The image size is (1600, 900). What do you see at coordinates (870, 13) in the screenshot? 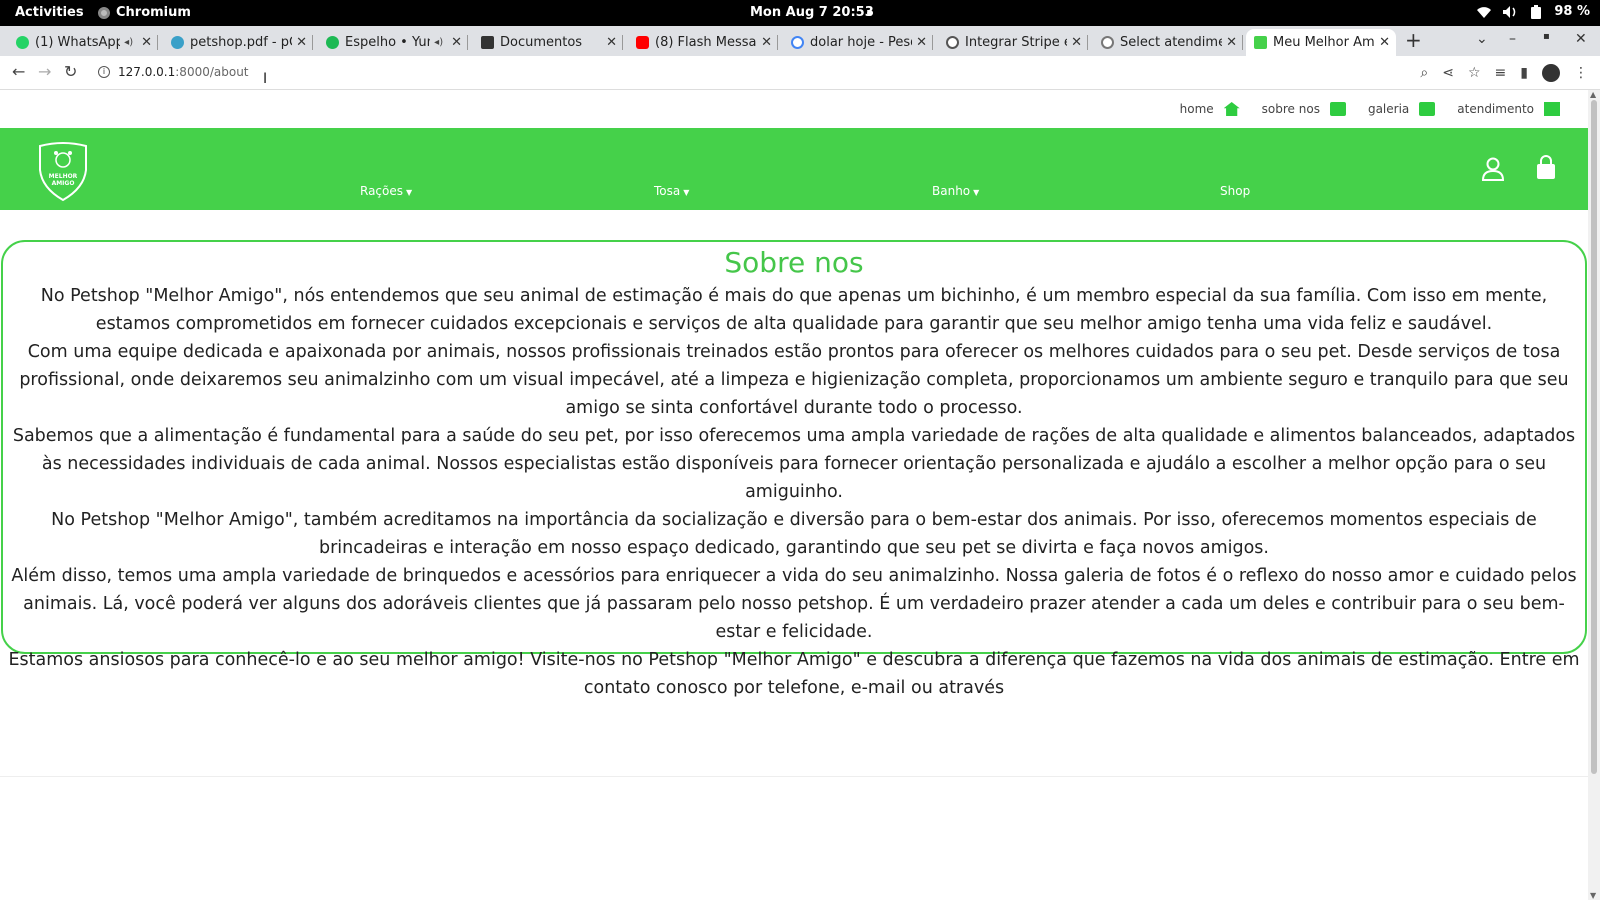
I see `notification-dot-icon` at bounding box center [870, 13].